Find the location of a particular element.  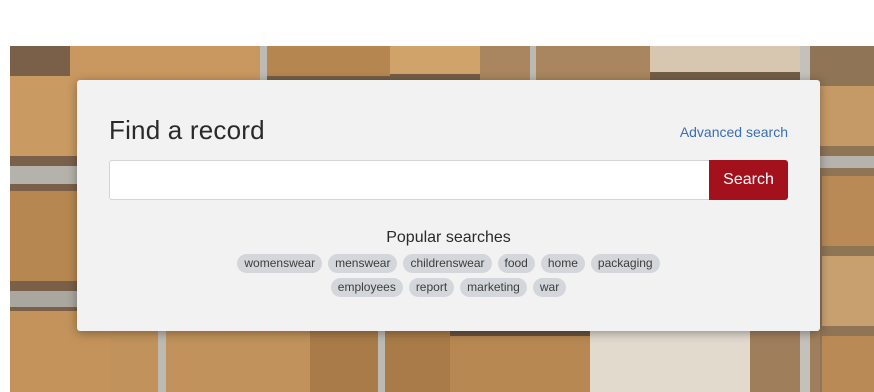

tag-employees: employees is located at coordinates (366, 287).